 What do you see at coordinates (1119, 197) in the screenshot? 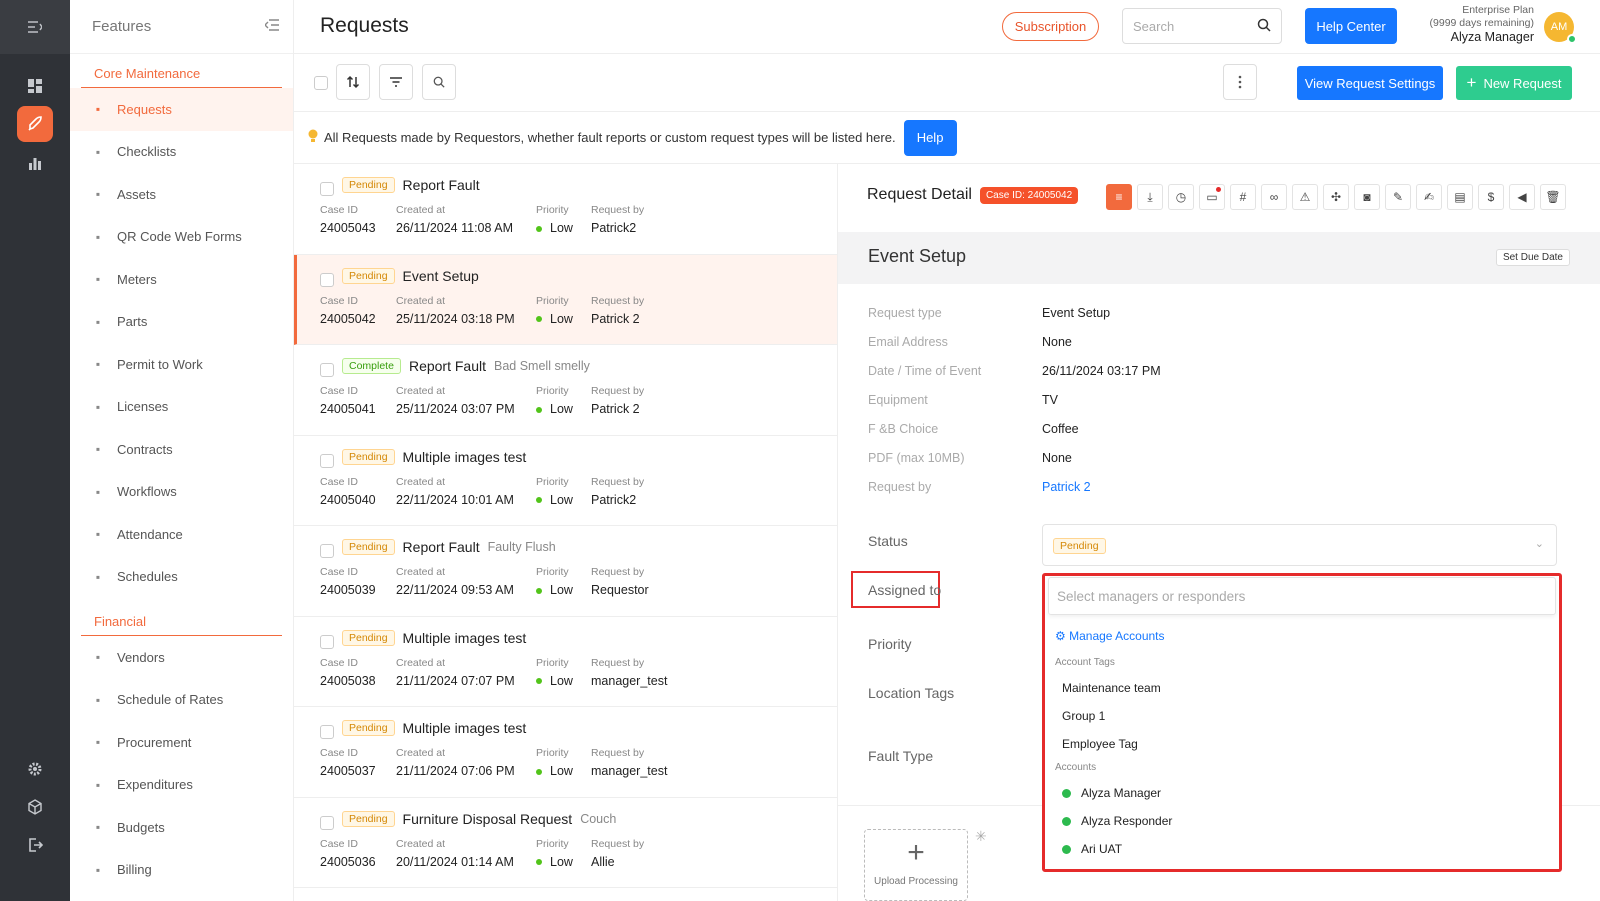
I see `details-list-icon: ≡` at bounding box center [1119, 197].